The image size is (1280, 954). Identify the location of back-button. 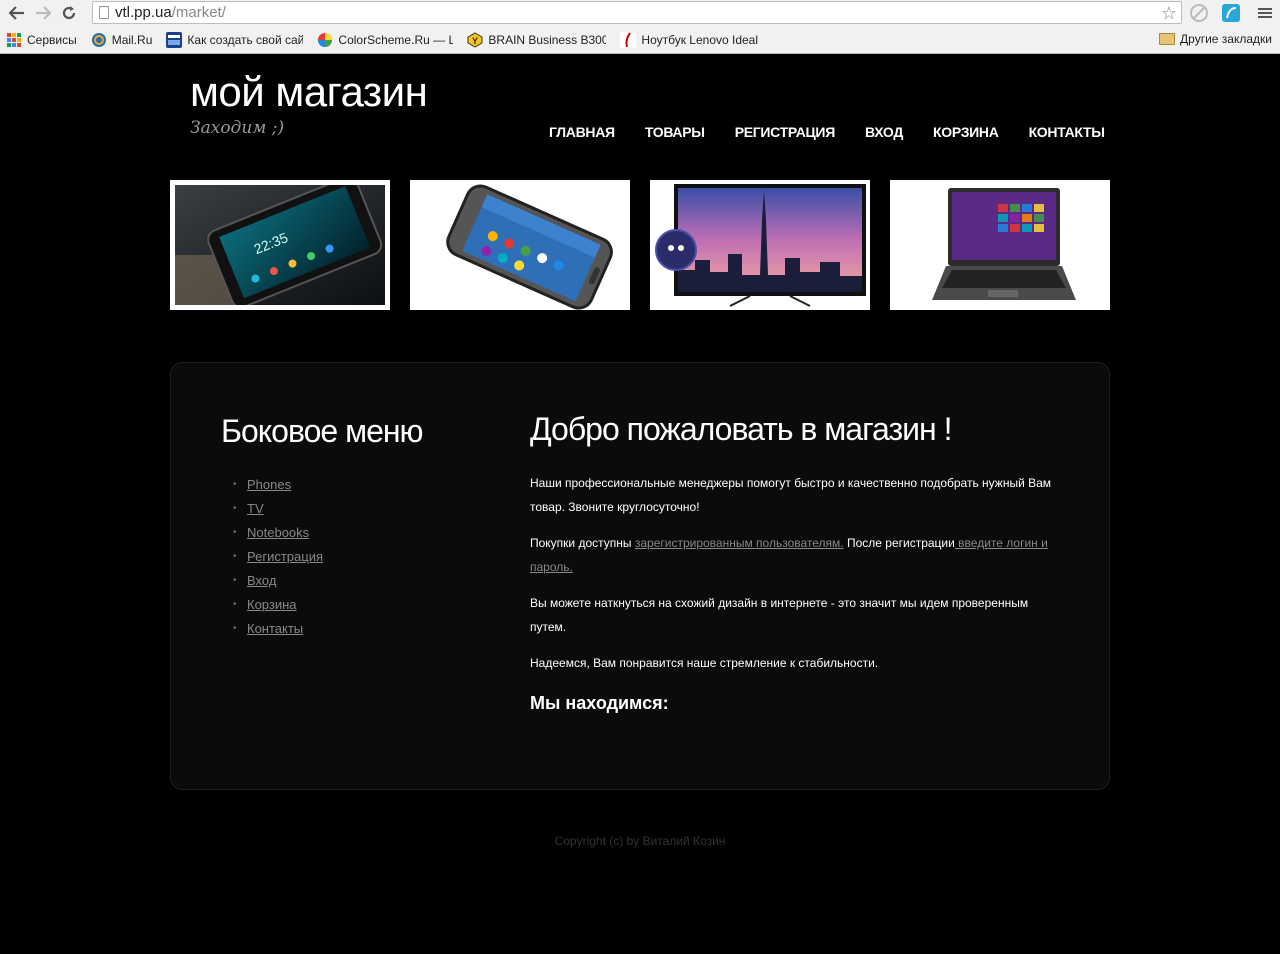
(17, 13).